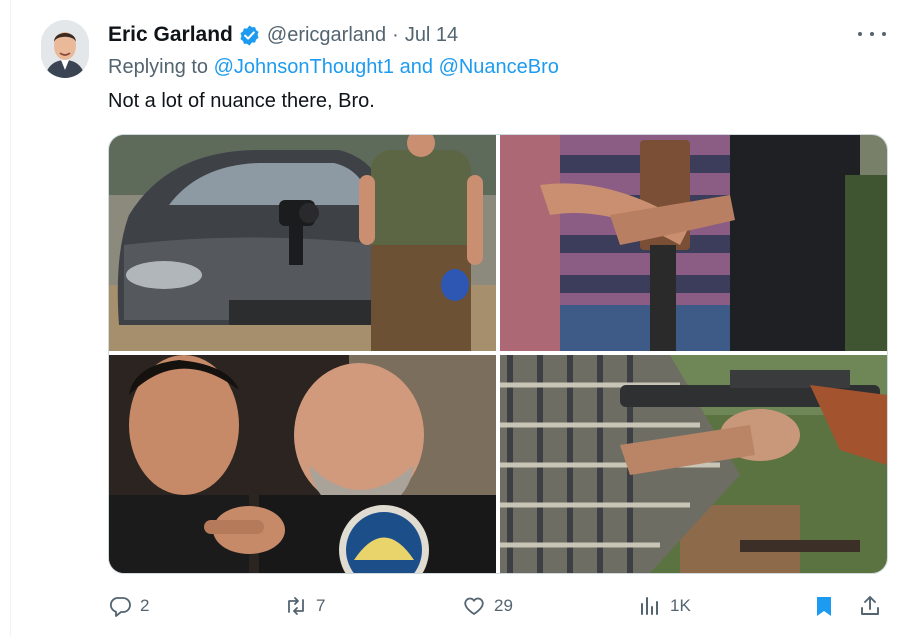 The width and height of the screenshot is (905, 636). What do you see at coordinates (120, 607) in the screenshot?
I see `reply-icon` at bounding box center [120, 607].